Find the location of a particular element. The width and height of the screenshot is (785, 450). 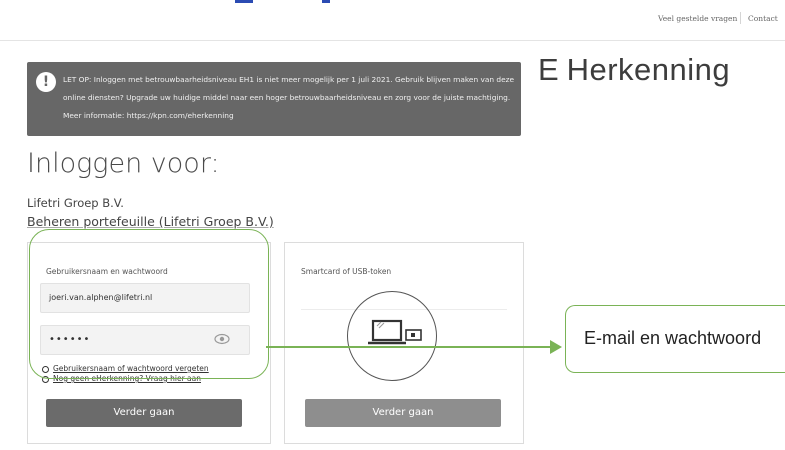

exclamation-icon: ! is located at coordinates (46, 82).